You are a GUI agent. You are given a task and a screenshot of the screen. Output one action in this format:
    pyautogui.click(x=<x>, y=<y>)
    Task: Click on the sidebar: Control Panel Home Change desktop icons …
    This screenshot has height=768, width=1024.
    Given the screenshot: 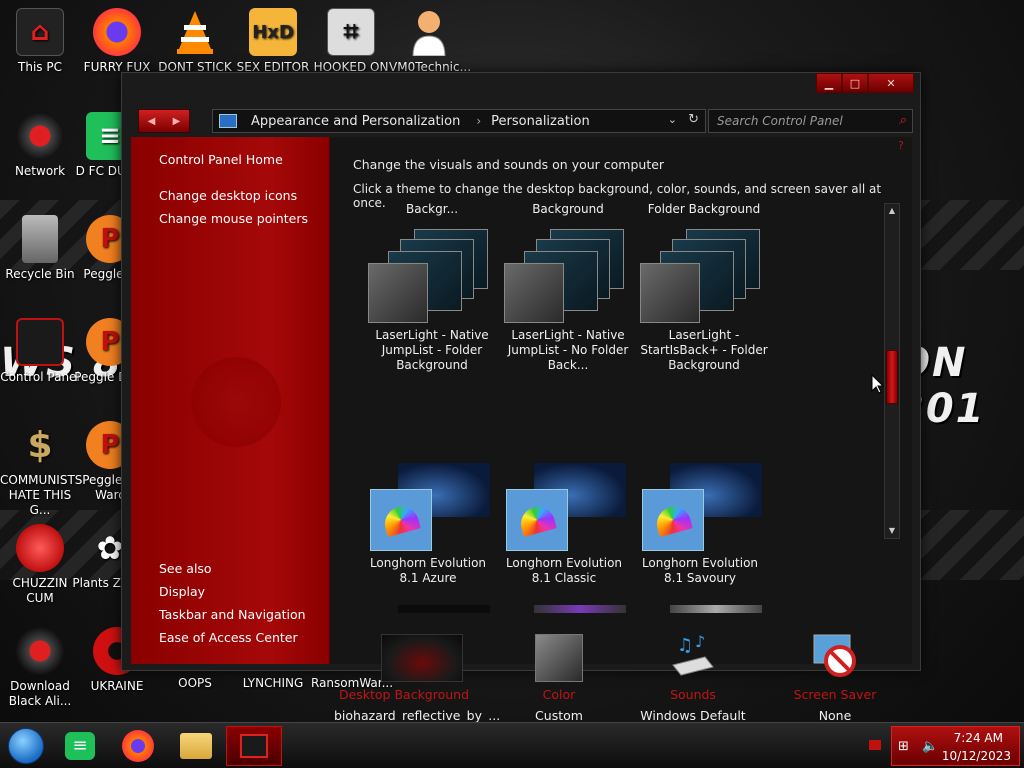 What is the action you would take?
    pyautogui.click(x=230, y=400)
    